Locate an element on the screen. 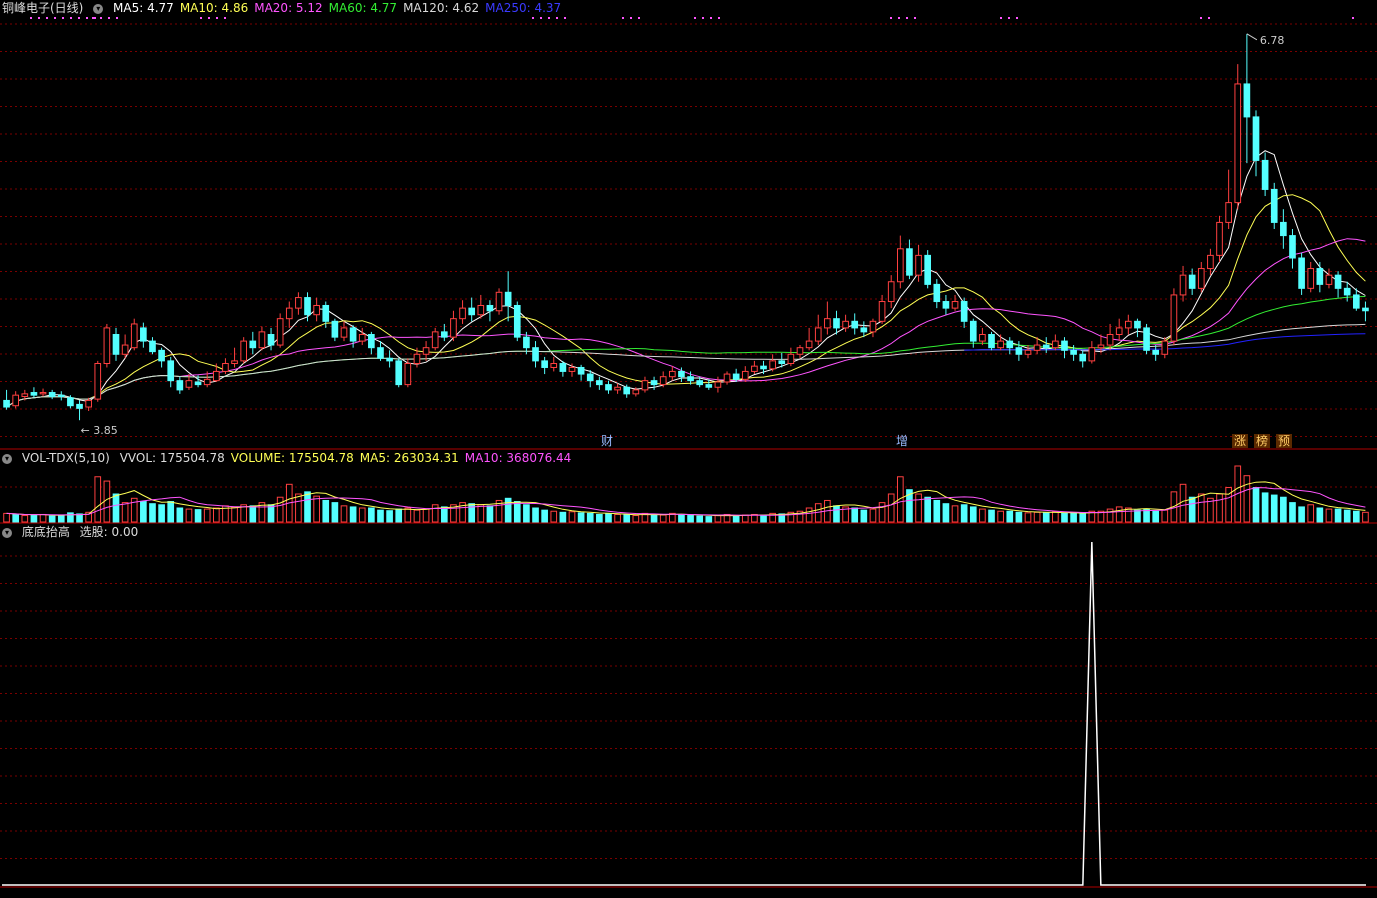  event-tag-1: 增 is located at coordinates (902, 441).